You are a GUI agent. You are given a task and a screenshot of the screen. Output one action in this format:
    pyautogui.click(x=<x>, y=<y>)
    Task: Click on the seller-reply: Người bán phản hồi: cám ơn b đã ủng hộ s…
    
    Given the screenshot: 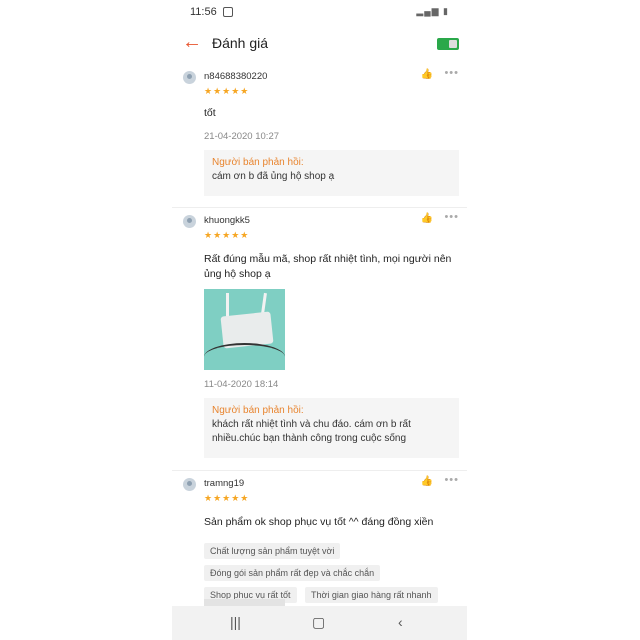 What is the action you would take?
    pyautogui.click(x=331, y=173)
    